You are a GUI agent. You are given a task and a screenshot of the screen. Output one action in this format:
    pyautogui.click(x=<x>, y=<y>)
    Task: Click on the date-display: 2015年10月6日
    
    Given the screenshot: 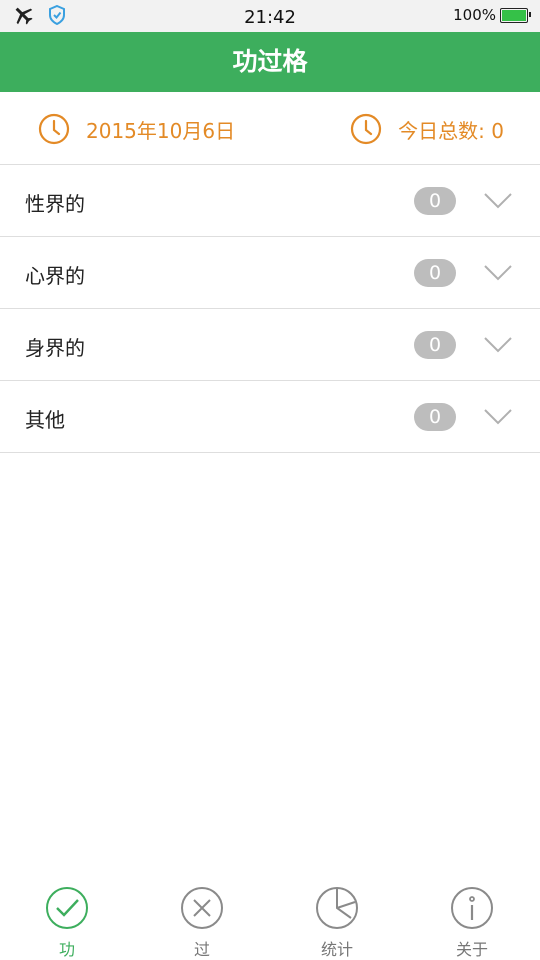 What is the action you would take?
    pyautogui.click(x=136, y=129)
    